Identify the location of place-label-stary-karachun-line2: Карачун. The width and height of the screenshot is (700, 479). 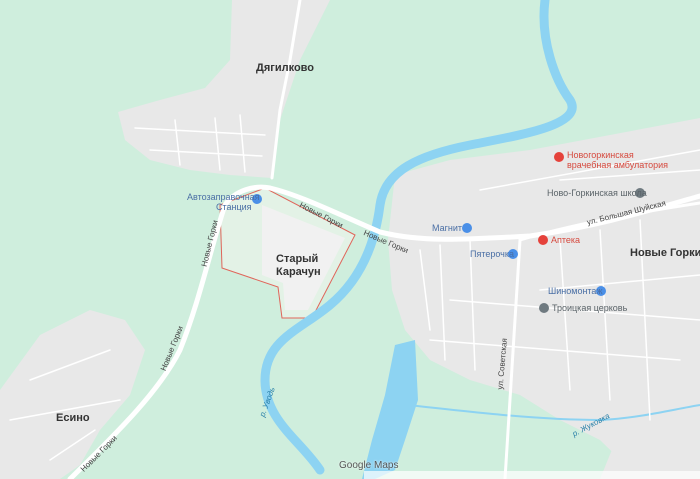
(298, 272).